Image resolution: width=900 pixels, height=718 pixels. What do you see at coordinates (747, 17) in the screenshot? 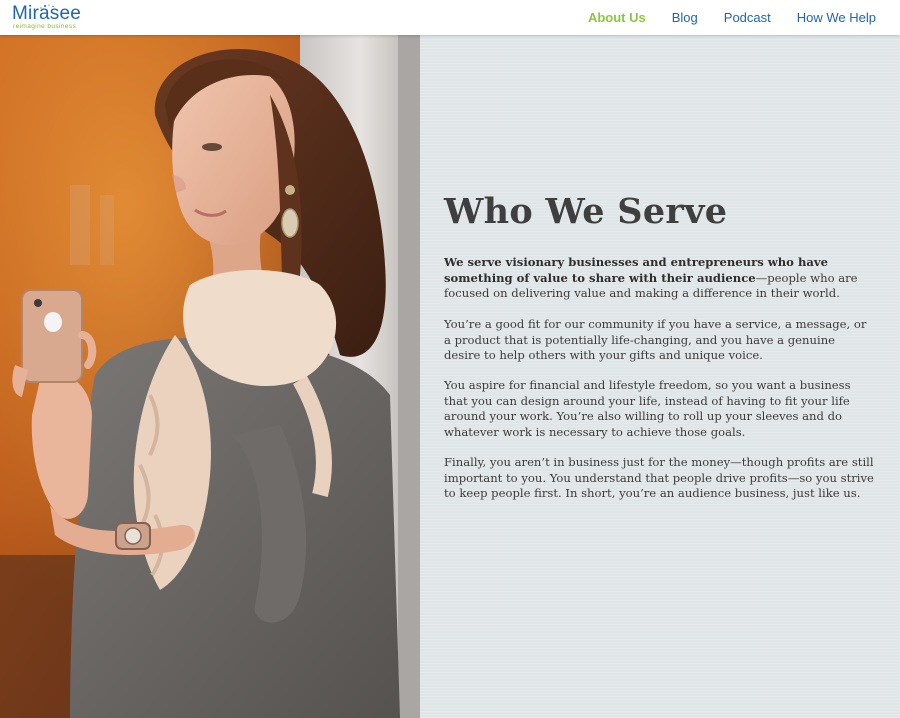
I see `nav-podcast: Podcast` at bounding box center [747, 17].